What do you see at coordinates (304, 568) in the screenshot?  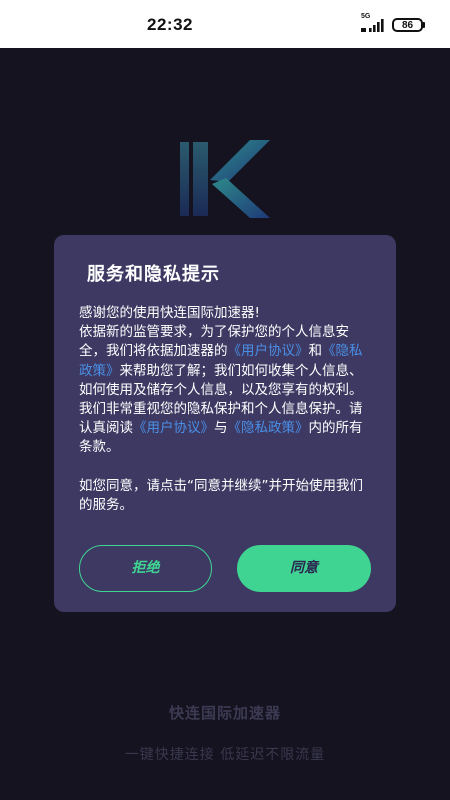 I see `agree-button: 同意` at bounding box center [304, 568].